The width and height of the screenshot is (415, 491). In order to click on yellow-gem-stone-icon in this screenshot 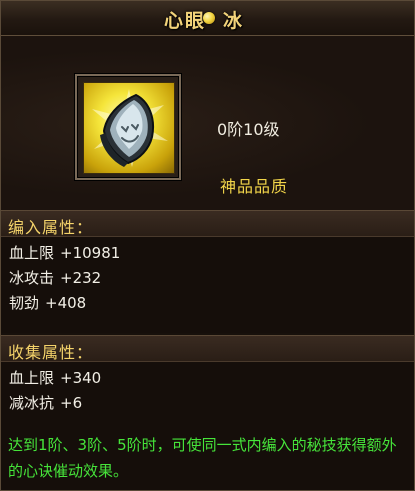, I will do `click(130, 128)`.